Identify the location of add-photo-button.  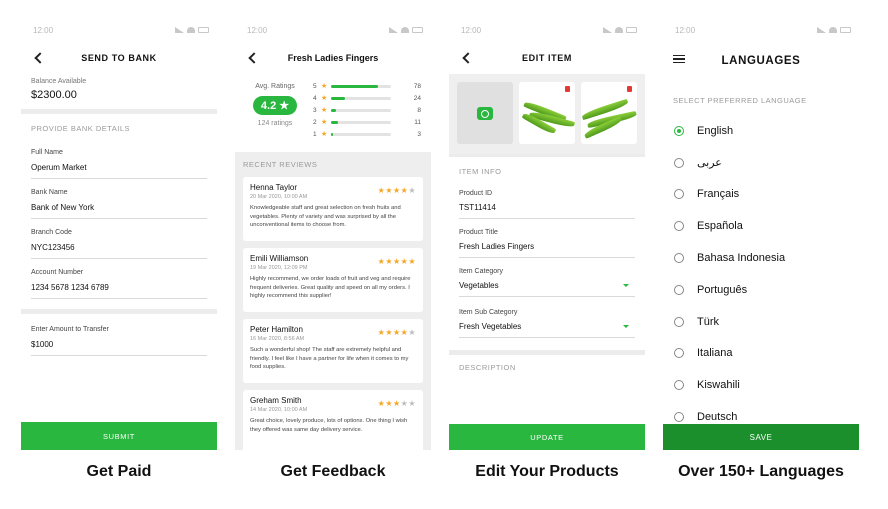
(485, 113).